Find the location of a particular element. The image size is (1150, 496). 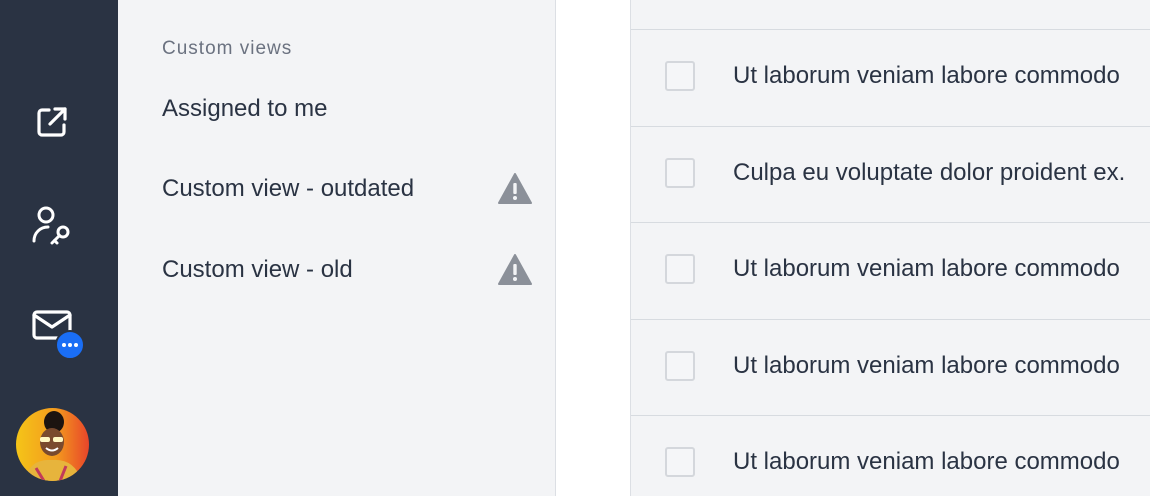

view-item-custom-view-old: Custom view - old is located at coordinates (347, 270).